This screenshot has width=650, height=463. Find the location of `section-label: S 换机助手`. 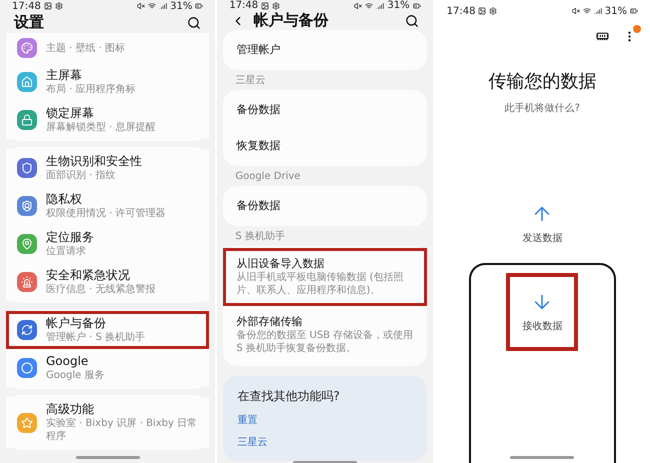

section-label: S 换机助手 is located at coordinates (260, 237).